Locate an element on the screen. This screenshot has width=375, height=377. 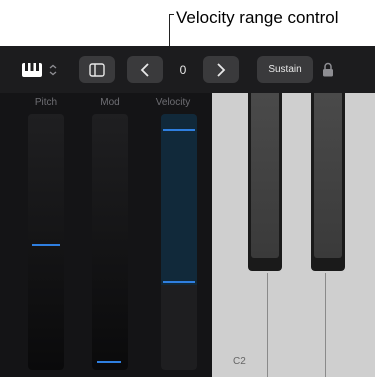
sidebar-toggle-button is located at coordinates (97, 69).